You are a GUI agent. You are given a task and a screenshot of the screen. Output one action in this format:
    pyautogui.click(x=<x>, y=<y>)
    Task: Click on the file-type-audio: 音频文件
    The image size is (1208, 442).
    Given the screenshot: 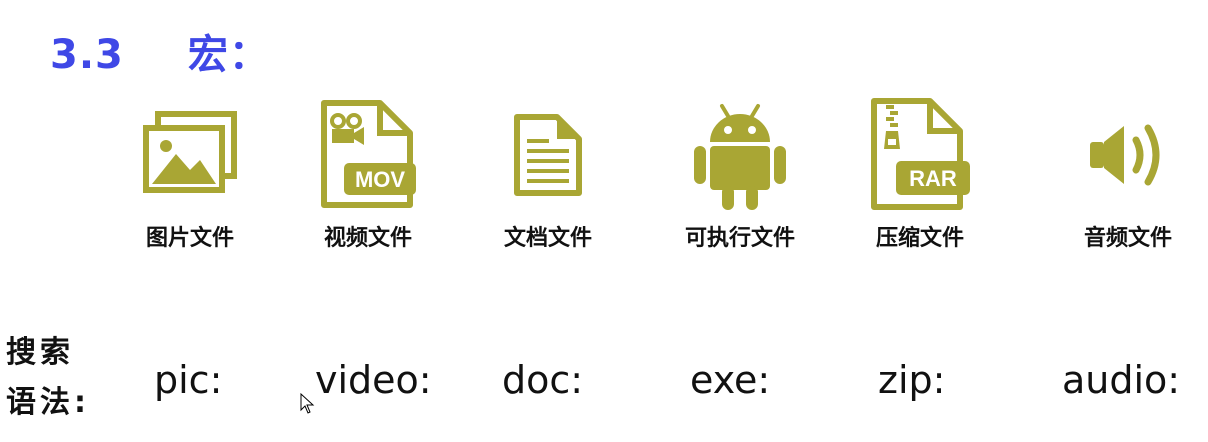 What is the action you would take?
    pyautogui.click(x=1128, y=174)
    